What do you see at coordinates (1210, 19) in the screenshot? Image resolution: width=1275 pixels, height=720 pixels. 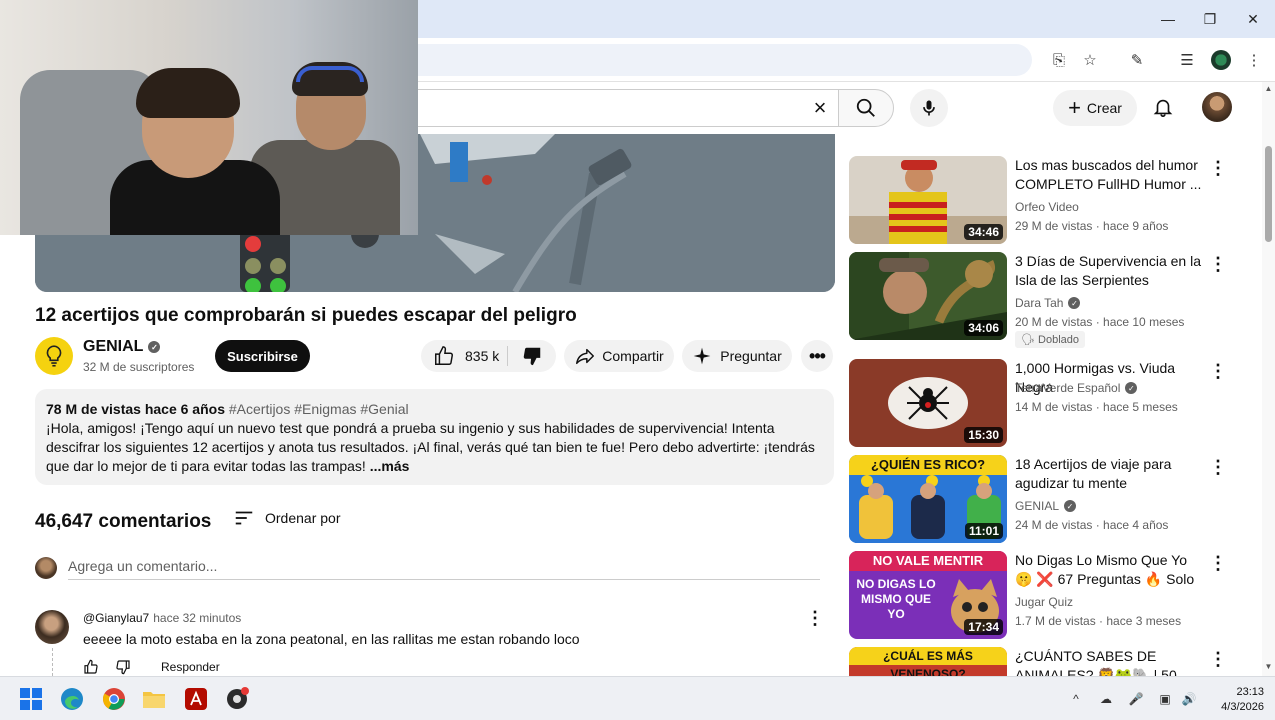 I see `restore-icon: ❐` at bounding box center [1210, 19].